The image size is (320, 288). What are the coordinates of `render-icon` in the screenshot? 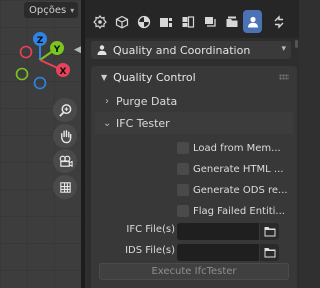 It's located at (143, 21).